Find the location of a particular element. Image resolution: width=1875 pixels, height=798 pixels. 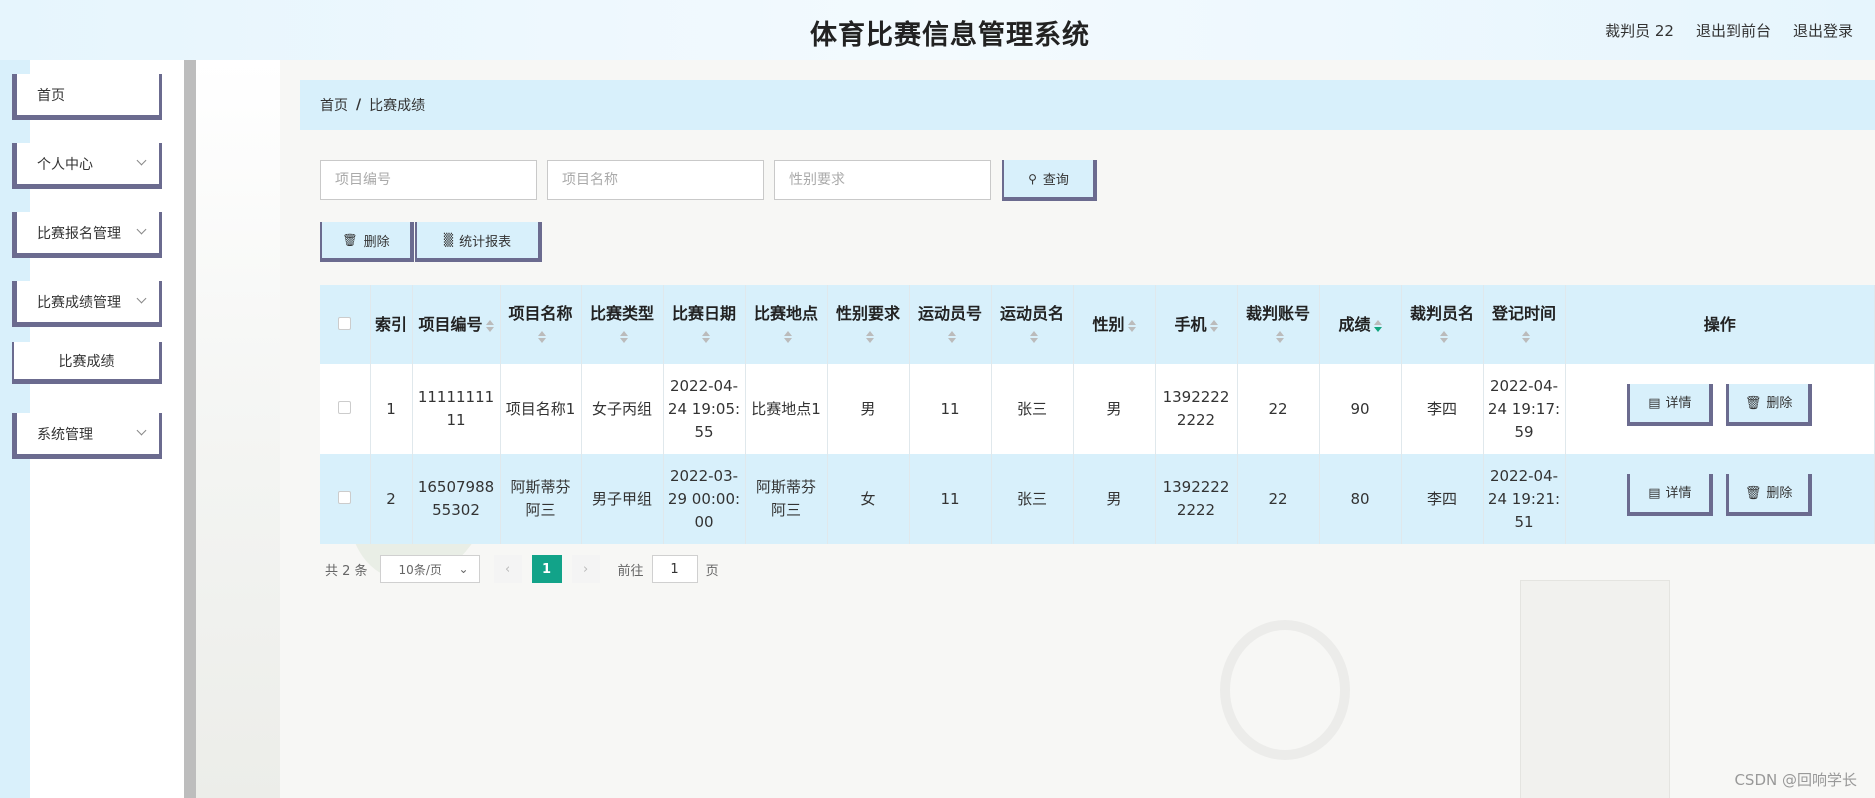

header-match-place: 比赛地点 is located at coordinates (786, 324).